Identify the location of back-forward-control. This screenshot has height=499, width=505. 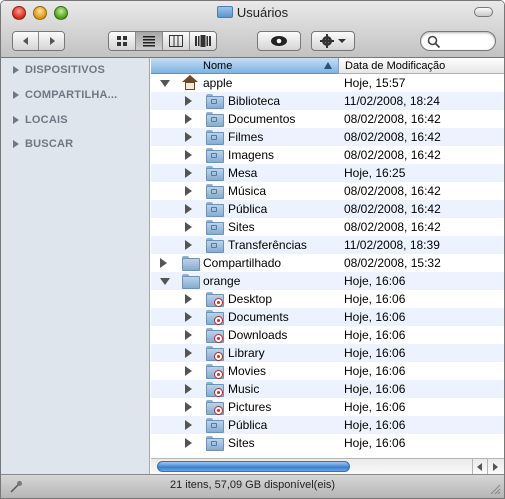
(38, 41).